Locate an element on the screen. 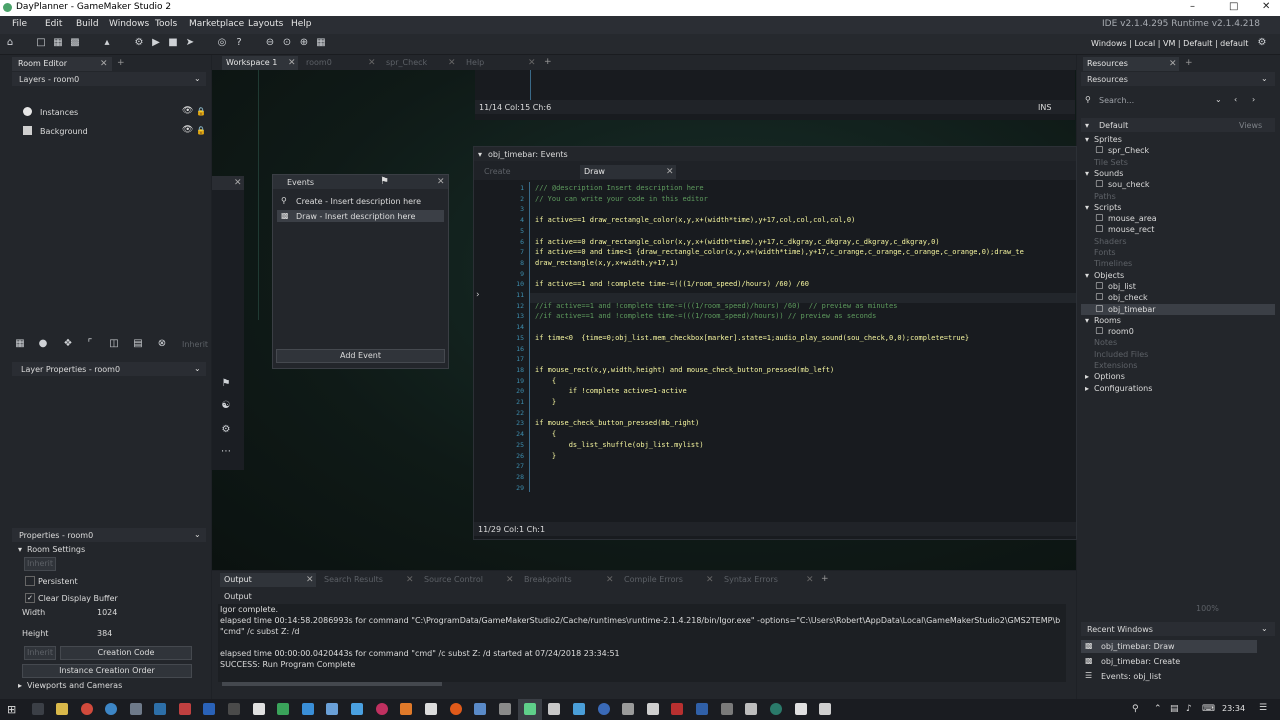  resource-item: ▢ sou_check is located at coordinates (1178, 184).